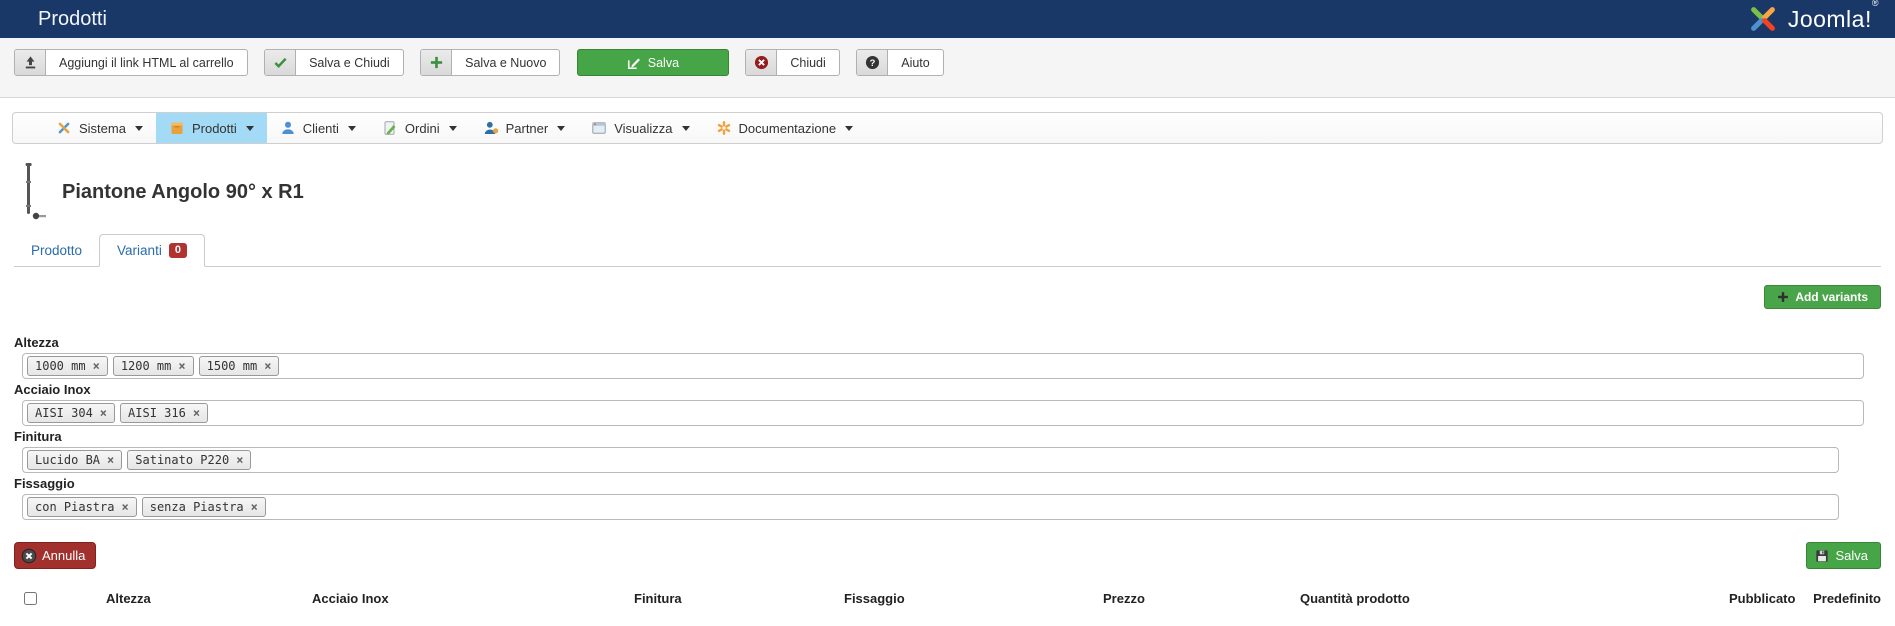  I want to click on tag-label: 1000 mm, so click(60, 366).